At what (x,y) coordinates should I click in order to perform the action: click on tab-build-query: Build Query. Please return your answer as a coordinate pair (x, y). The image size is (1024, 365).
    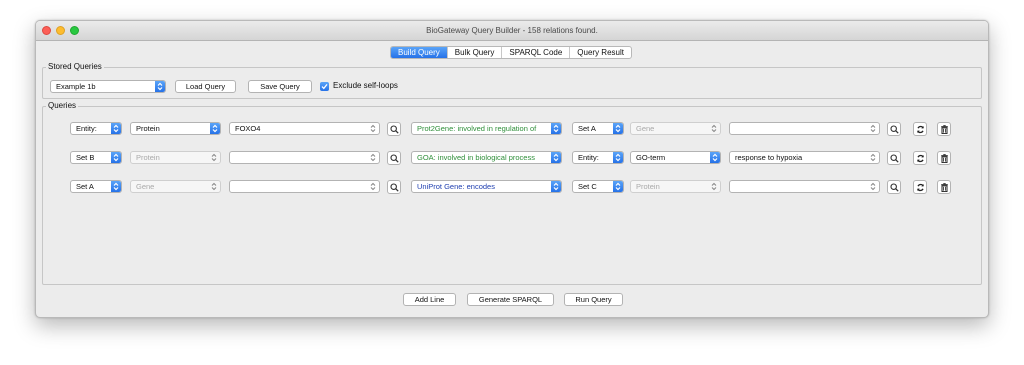
    Looking at the image, I should click on (419, 52).